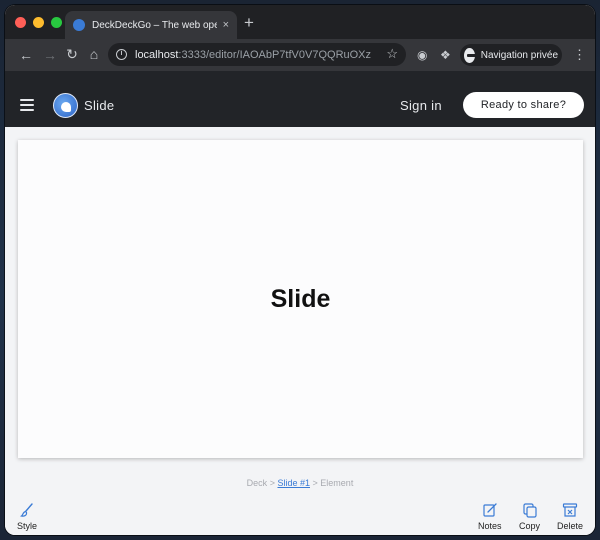  I want to click on breadcrumb-element: Element, so click(336, 483).